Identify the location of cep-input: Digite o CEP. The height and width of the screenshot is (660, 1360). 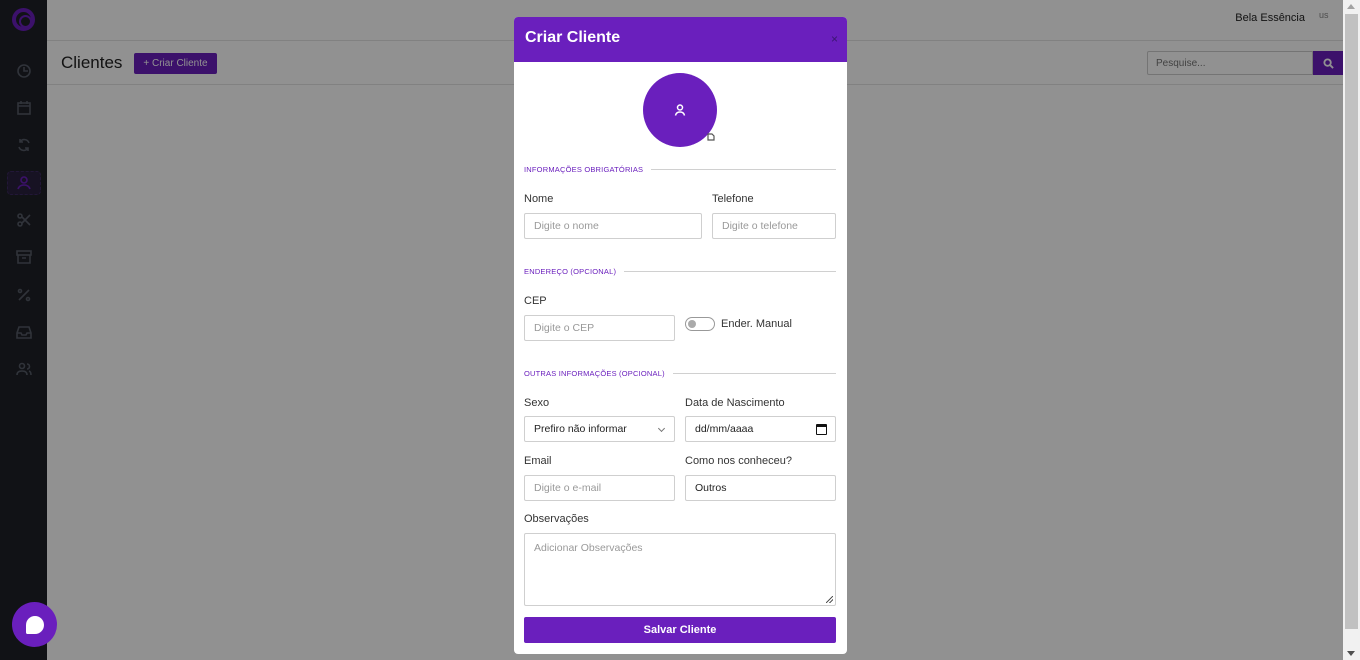
(599, 328).